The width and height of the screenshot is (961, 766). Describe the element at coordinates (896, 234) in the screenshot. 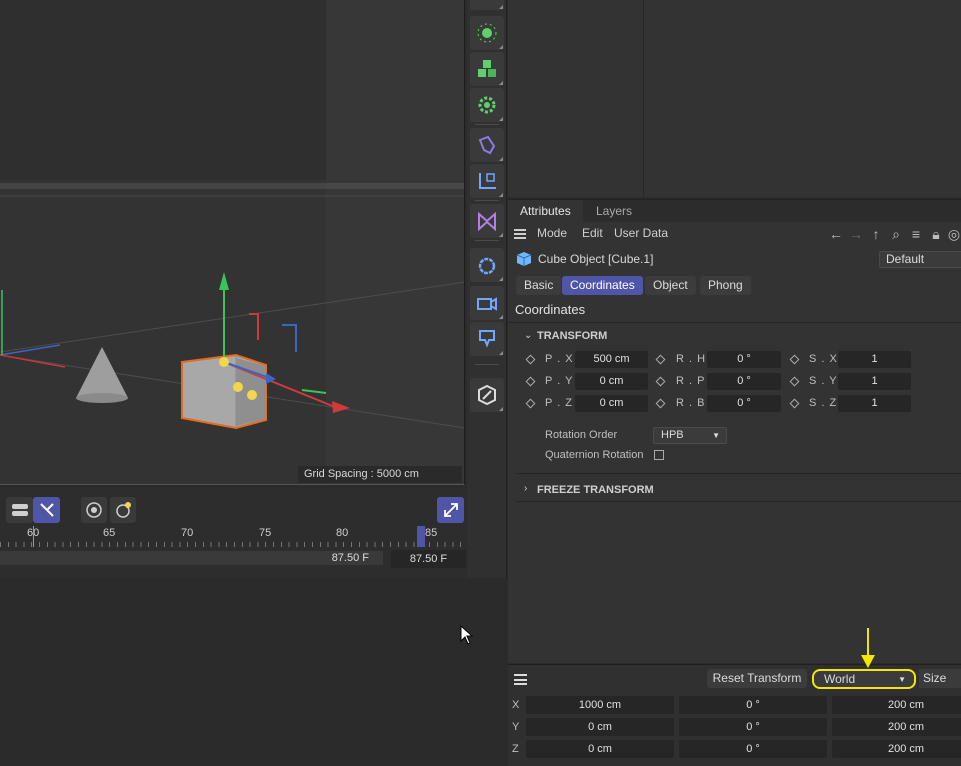

I see `search-icon: ⌕` at that location.